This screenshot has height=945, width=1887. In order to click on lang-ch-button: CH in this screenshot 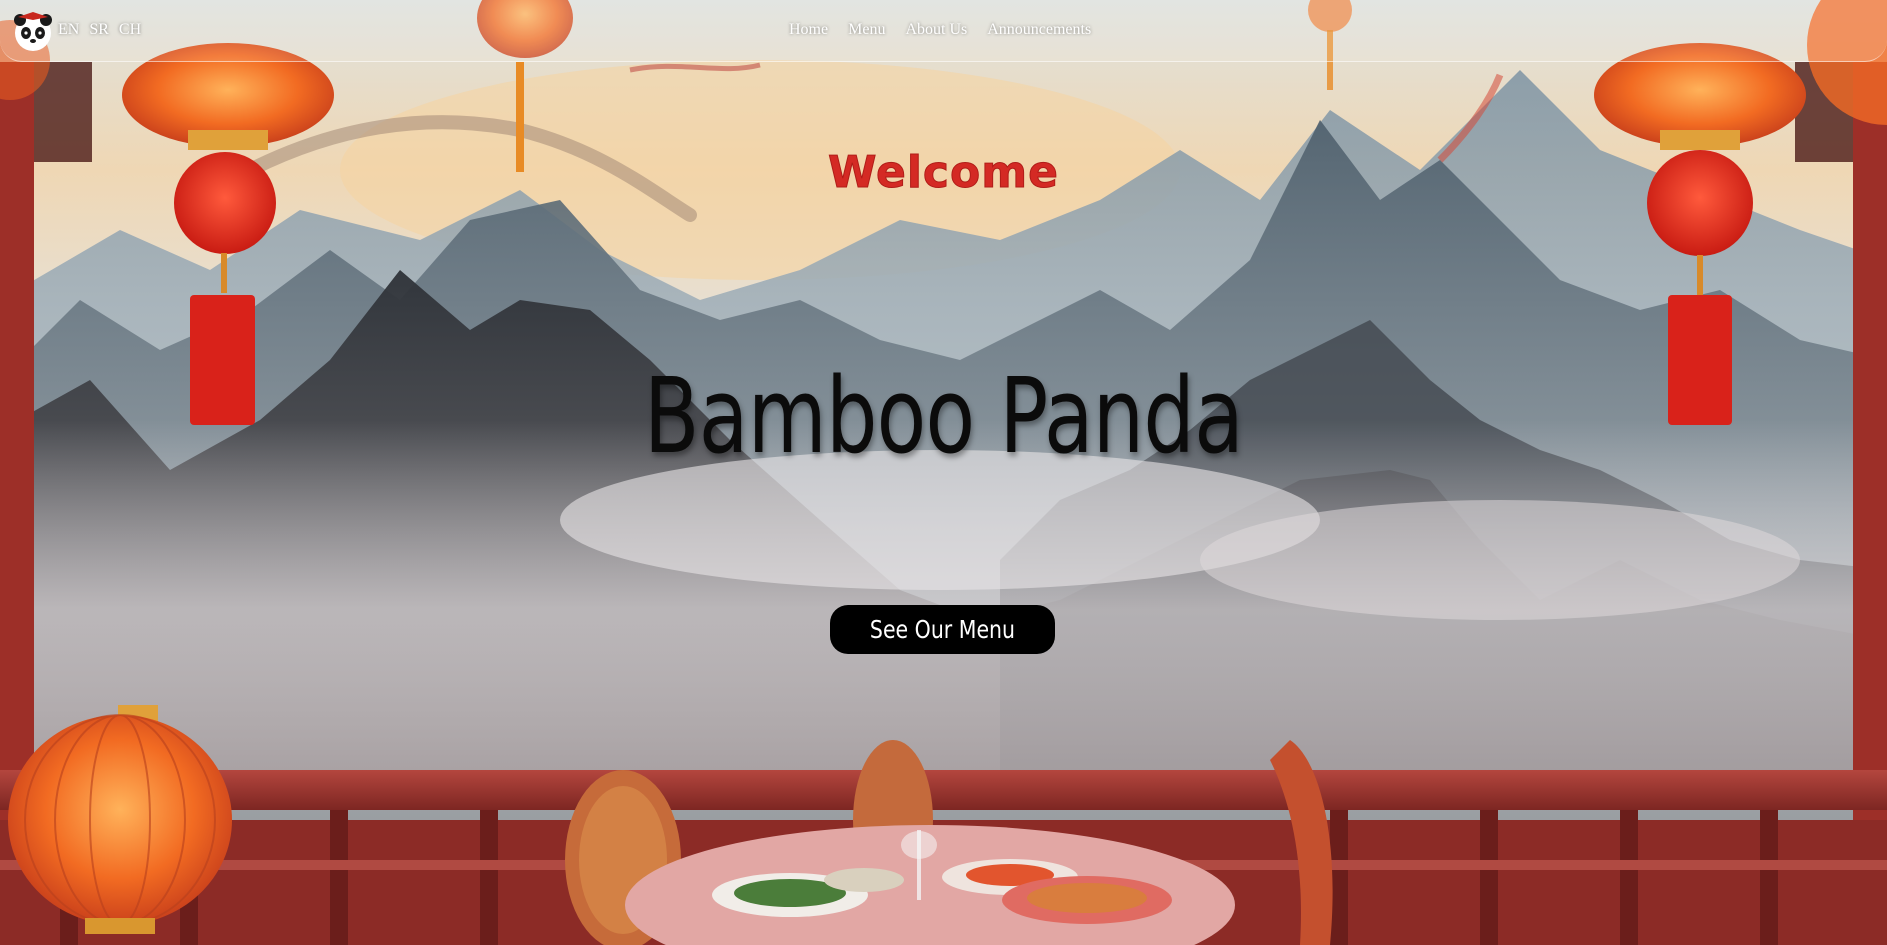, I will do `click(130, 30)`.